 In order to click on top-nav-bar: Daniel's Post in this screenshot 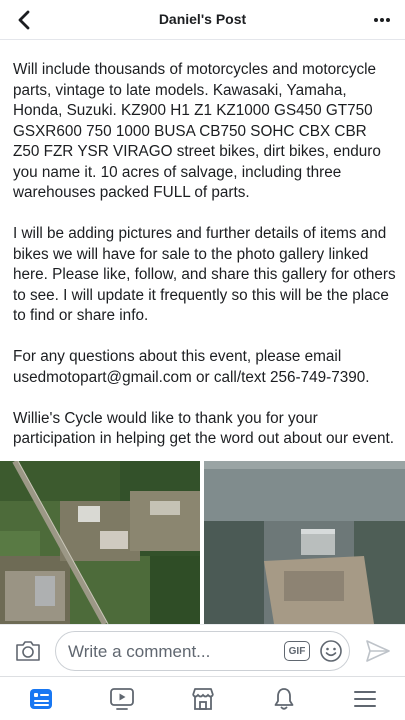, I will do `click(202, 20)`.